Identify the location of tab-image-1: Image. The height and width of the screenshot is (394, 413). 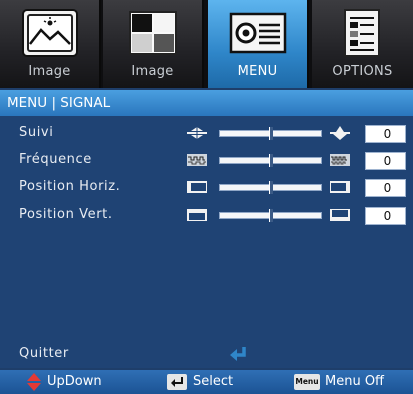
(50, 44).